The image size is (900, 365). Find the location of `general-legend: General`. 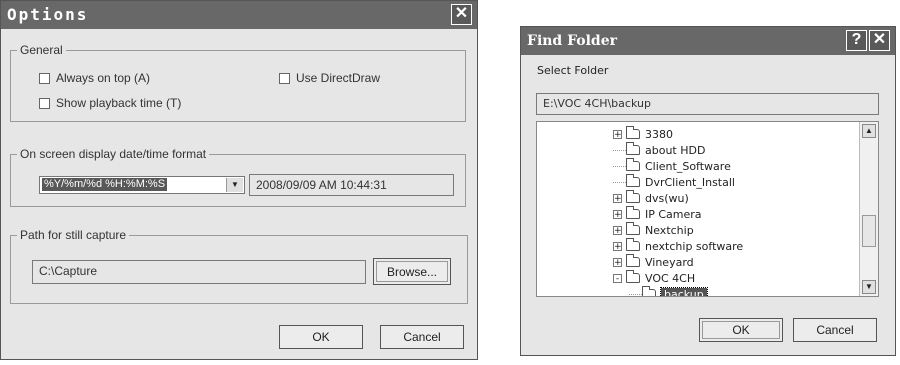

general-legend: General is located at coordinates (41, 50).